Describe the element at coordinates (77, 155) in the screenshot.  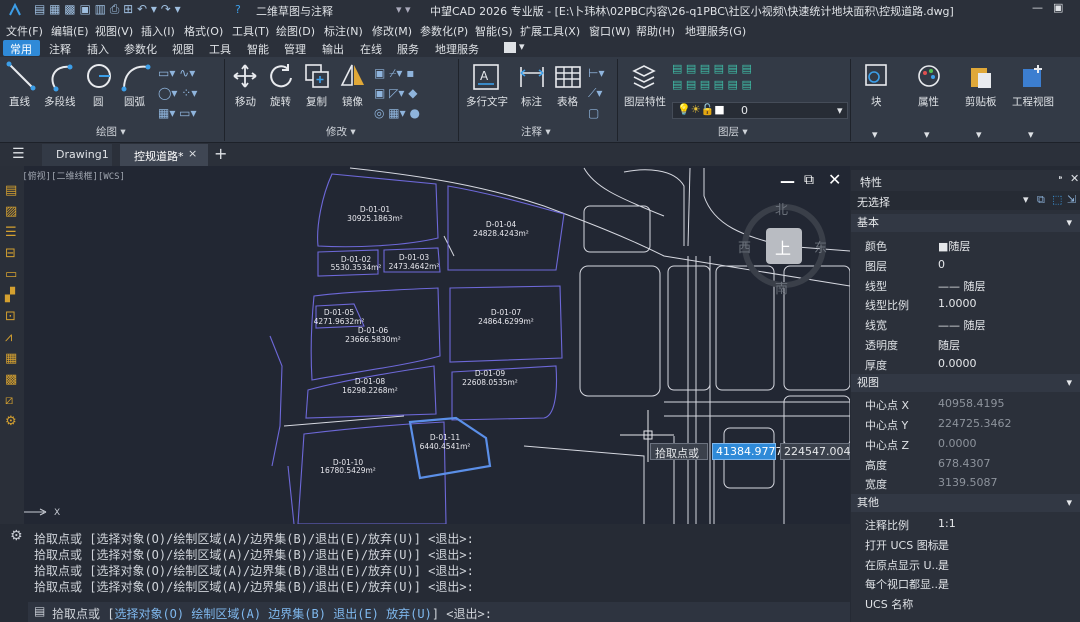
I see `tab-drawing1: Drawing1` at that location.